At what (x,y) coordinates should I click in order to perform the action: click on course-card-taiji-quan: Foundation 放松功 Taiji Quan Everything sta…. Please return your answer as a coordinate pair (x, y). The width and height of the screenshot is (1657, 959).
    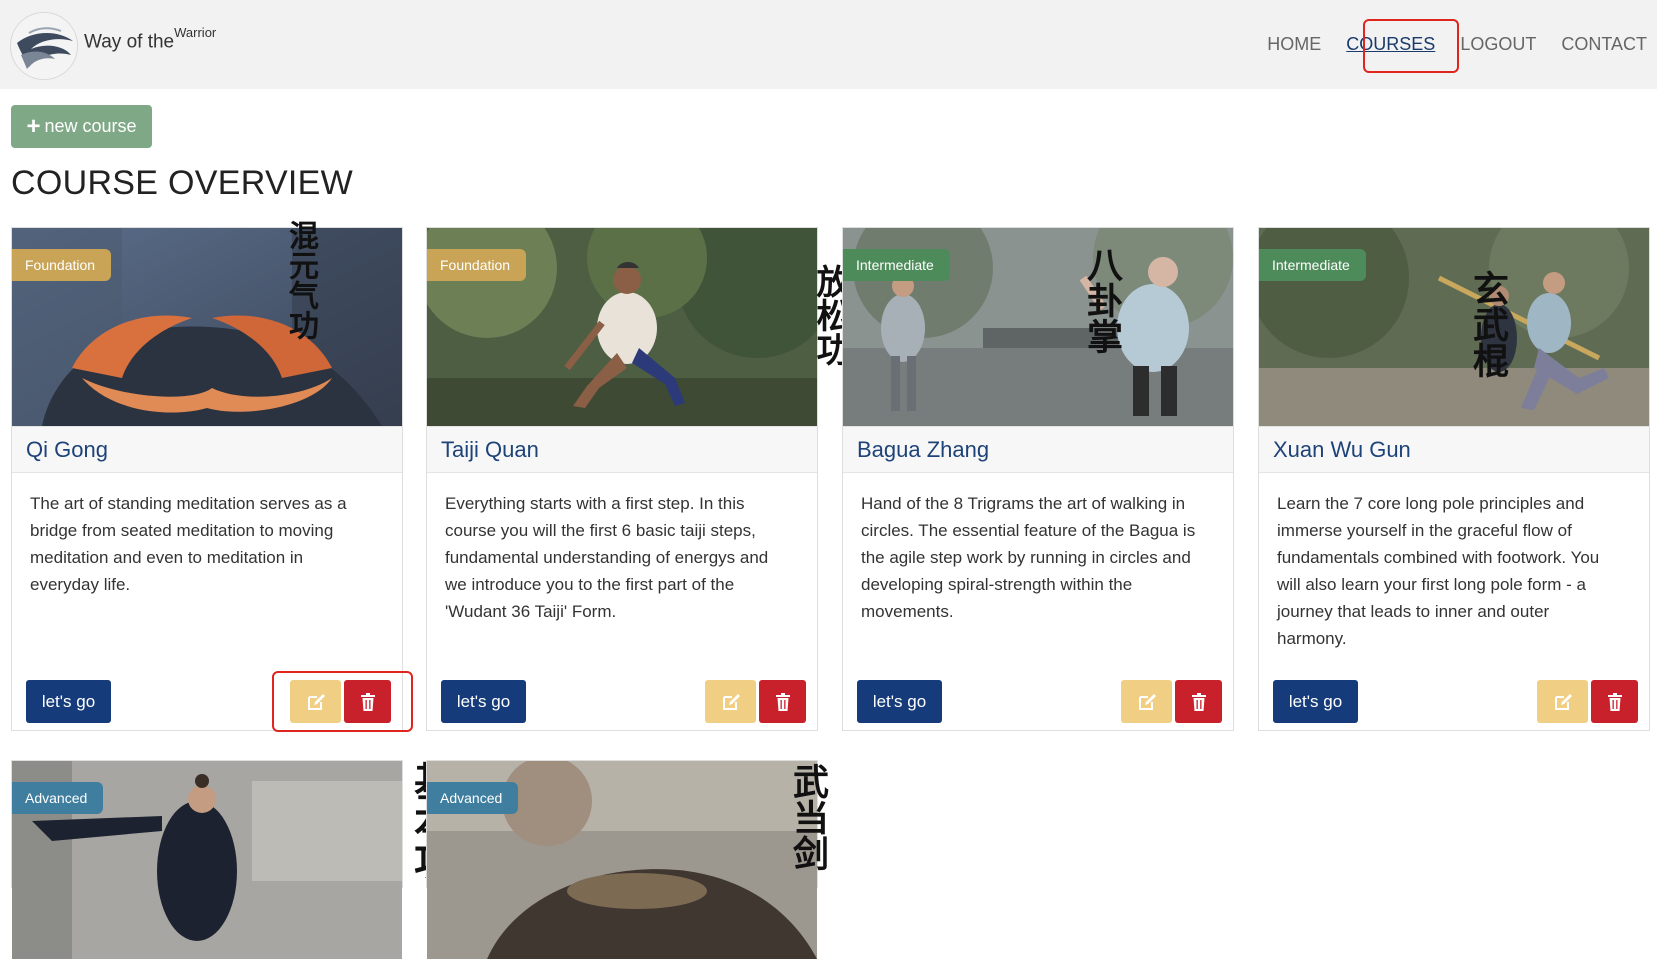
    Looking at the image, I should click on (638, 479).